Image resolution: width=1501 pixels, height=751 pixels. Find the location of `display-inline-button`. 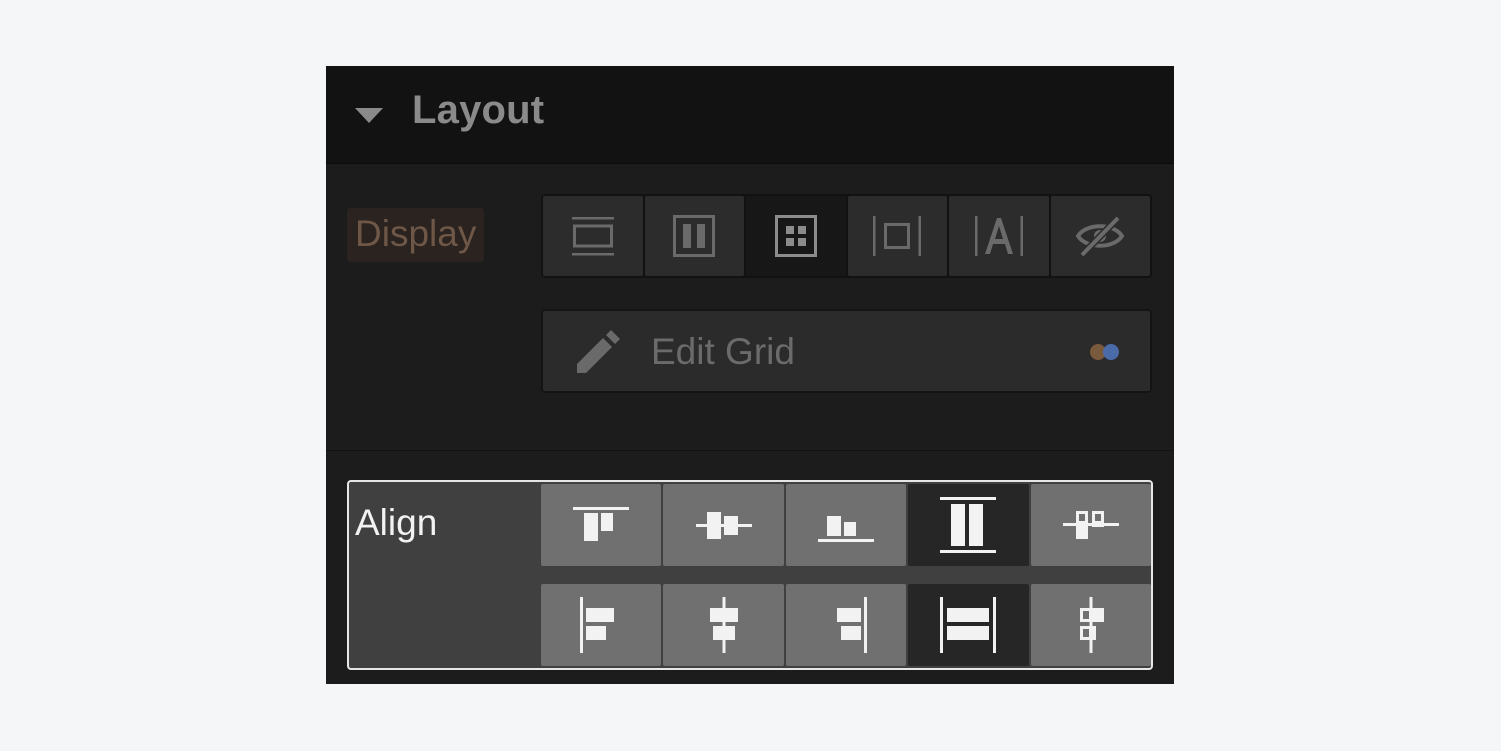

display-inline-button is located at coordinates (999, 236).